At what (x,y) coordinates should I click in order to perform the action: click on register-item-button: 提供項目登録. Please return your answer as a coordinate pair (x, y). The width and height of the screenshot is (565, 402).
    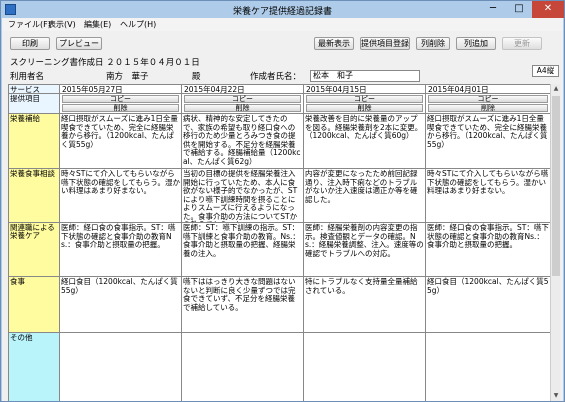
    Looking at the image, I should click on (385, 43).